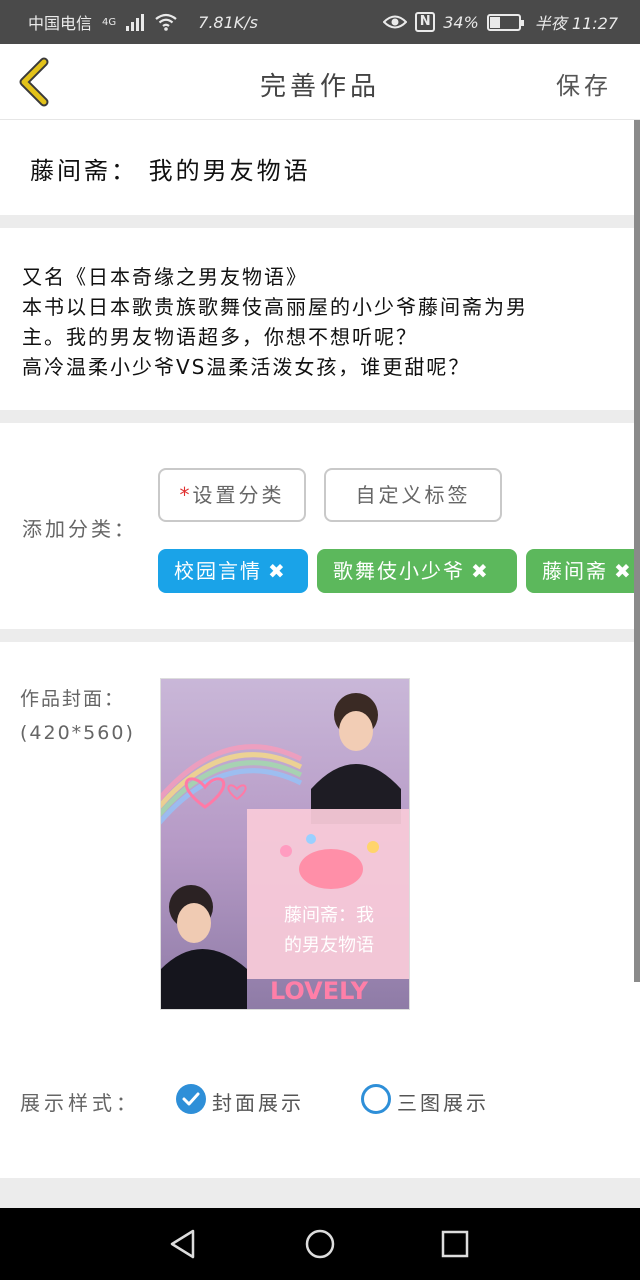  I want to click on description-line: 主。我的男友物语超多，你想不想听呢？, so click(220, 337).